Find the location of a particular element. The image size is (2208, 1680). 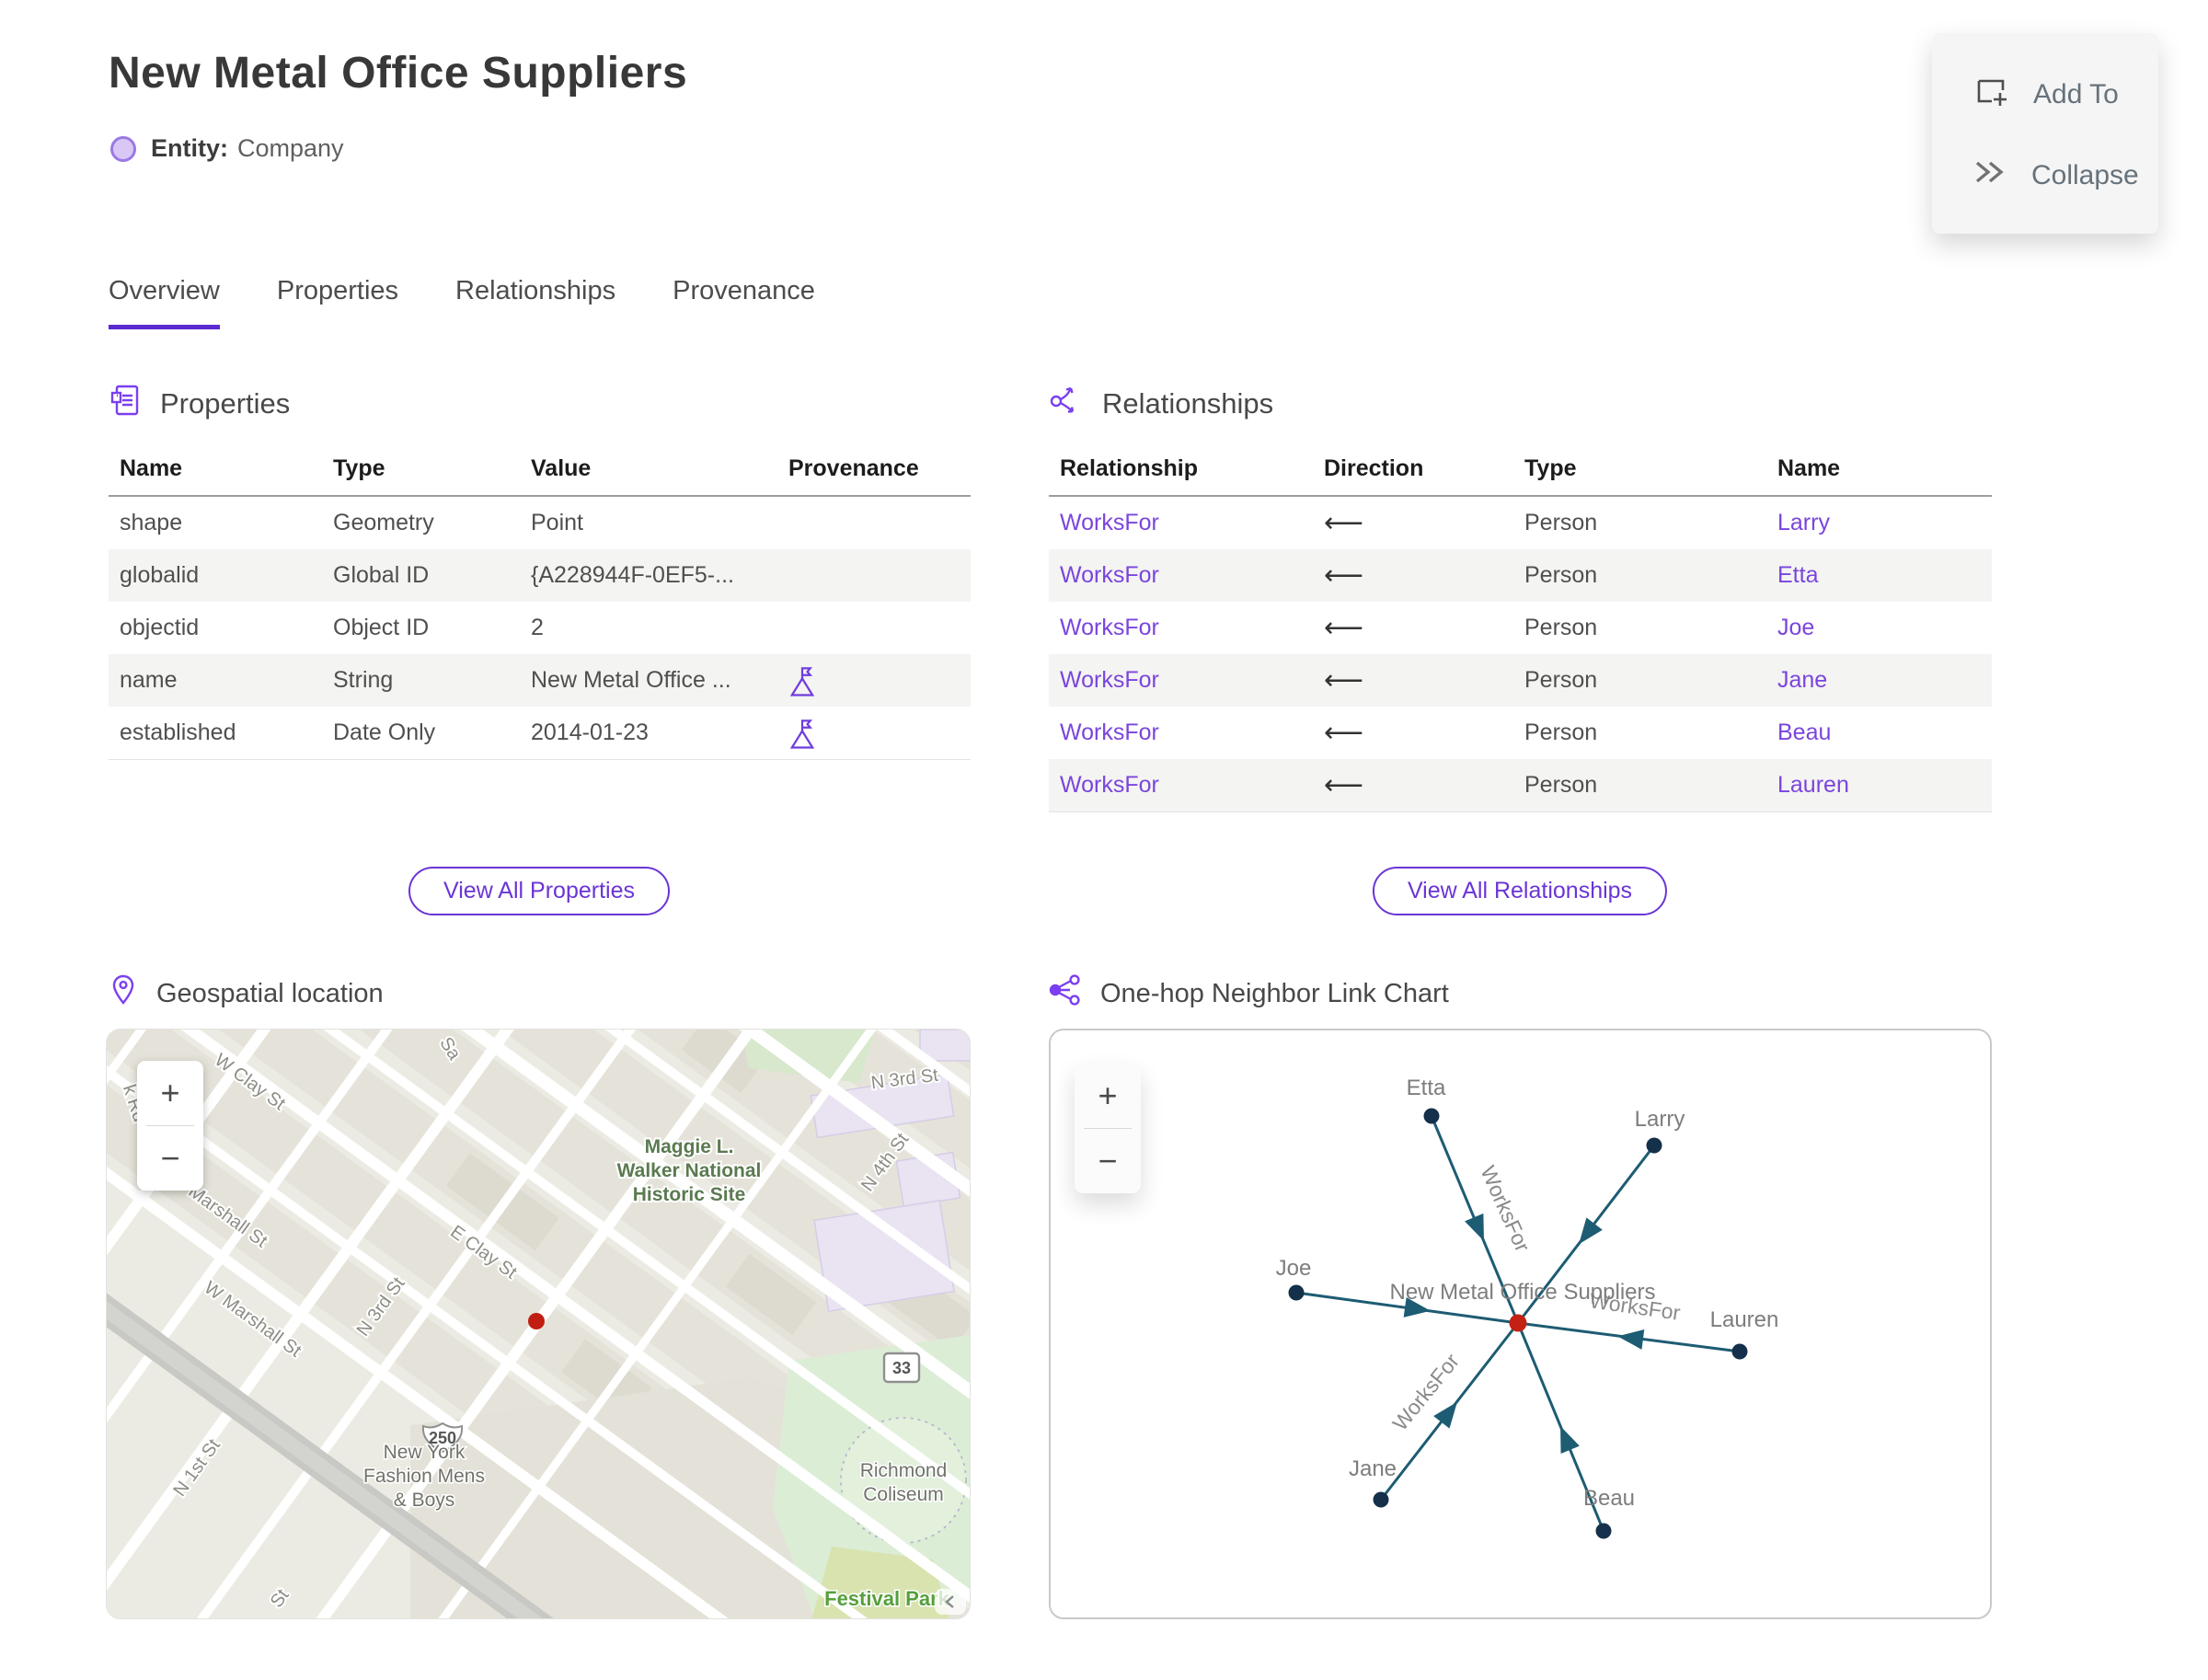

location-marker is located at coordinates (536, 1321).